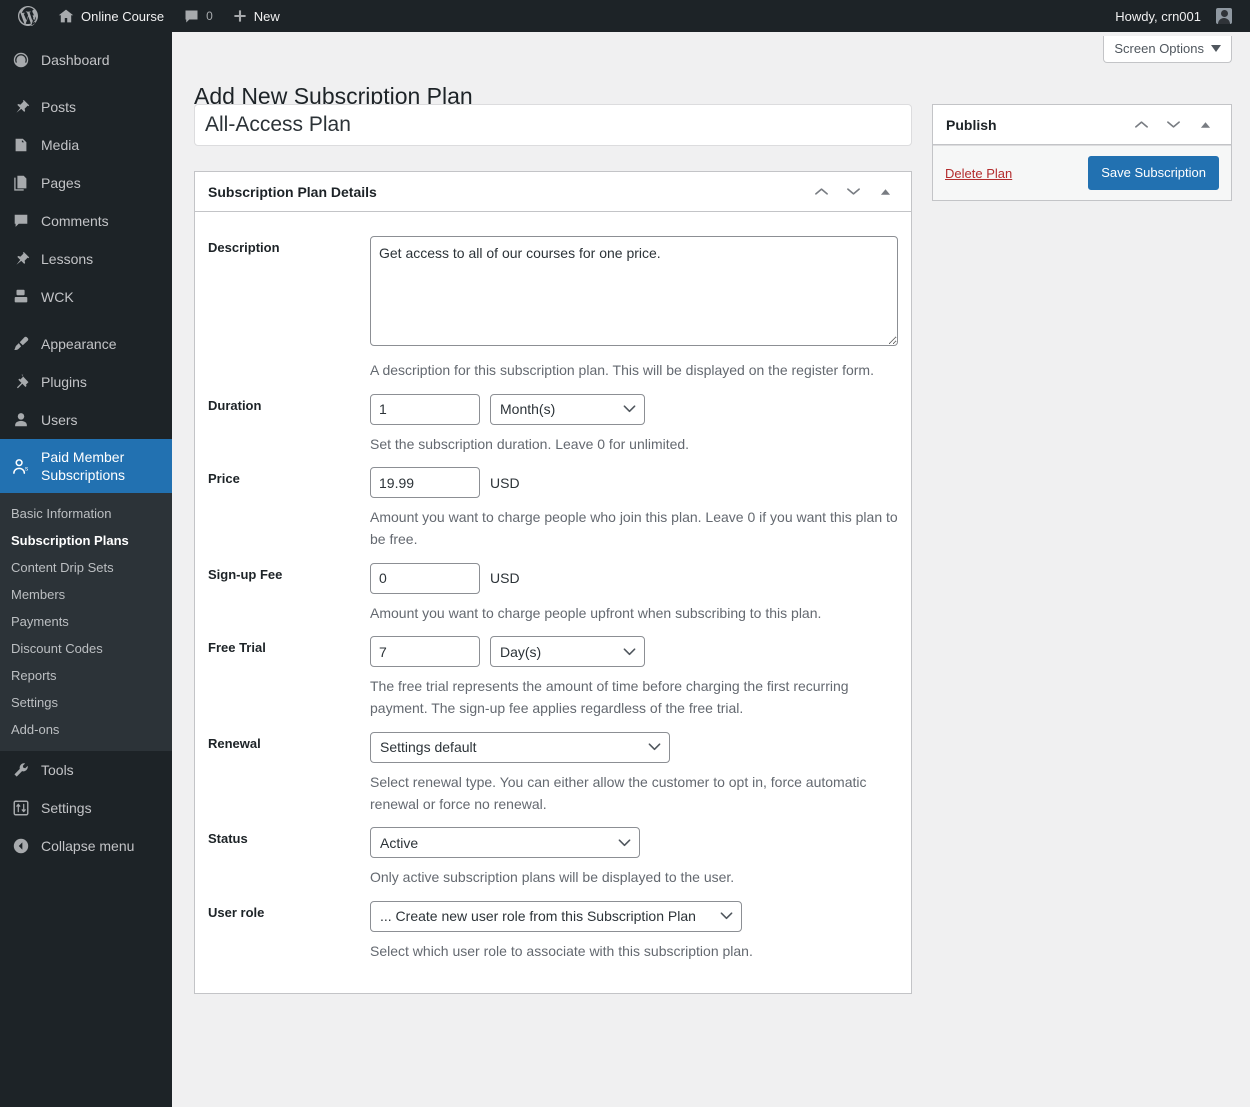 Image resolution: width=1250 pixels, height=1107 pixels. What do you see at coordinates (86, 846) in the screenshot?
I see `collapse-menu-button: Collapse menu` at bounding box center [86, 846].